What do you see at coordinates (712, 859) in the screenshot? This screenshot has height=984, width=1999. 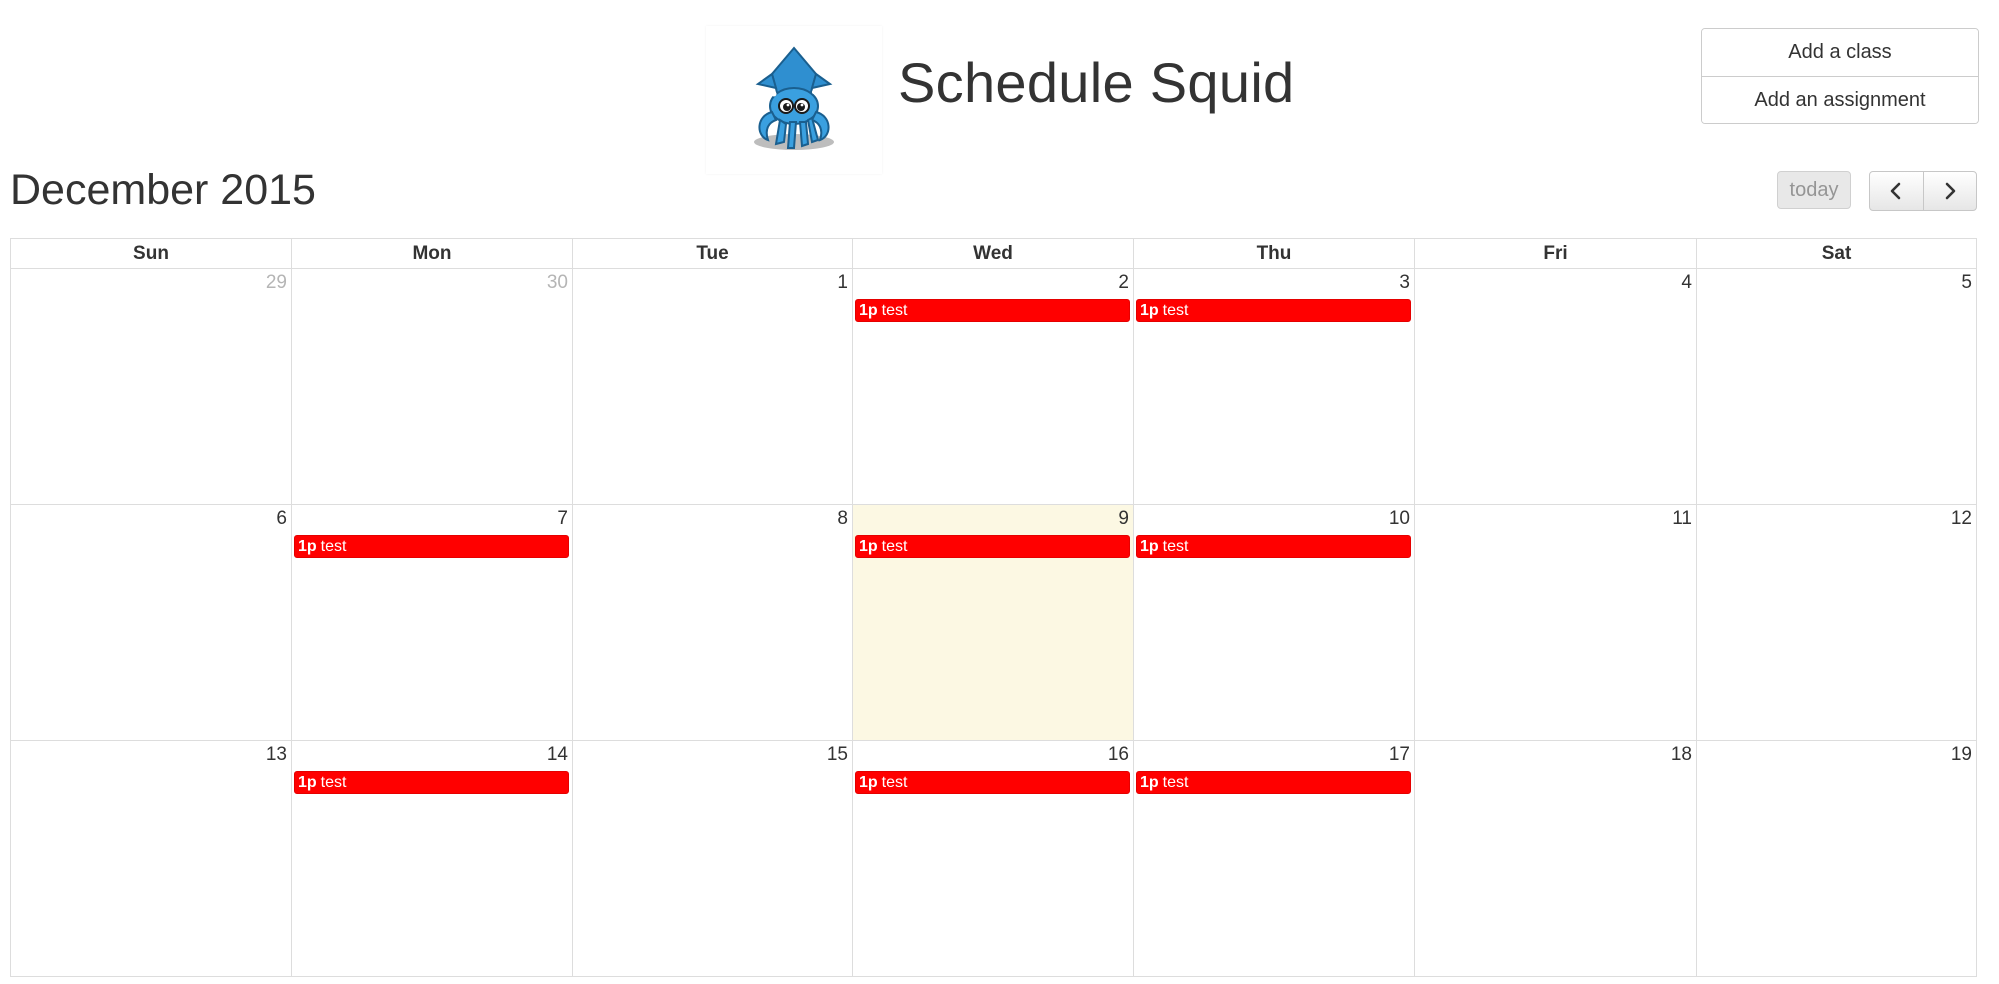 I see `day-cell: 15` at bounding box center [712, 859].